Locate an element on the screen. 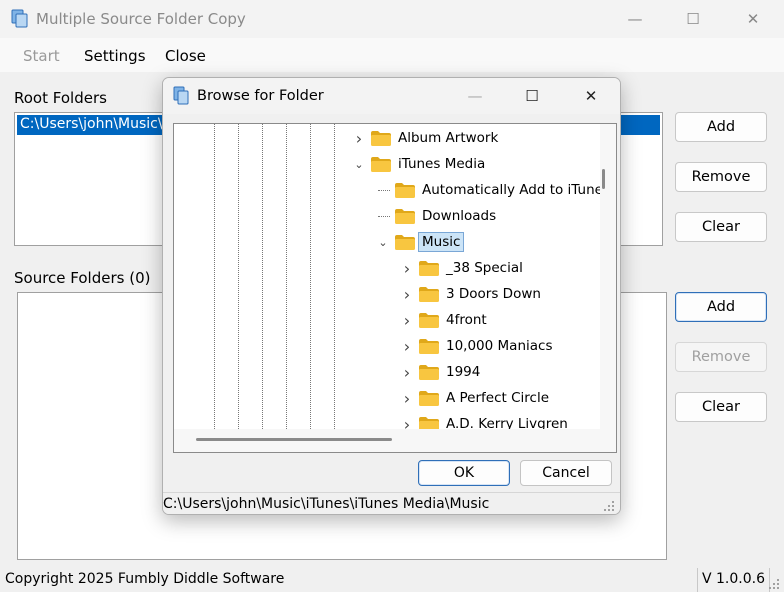 The height and width of the screenshot is (592, 784). dialog-maximize-button: ☐ is located at coordinates (532, 96).